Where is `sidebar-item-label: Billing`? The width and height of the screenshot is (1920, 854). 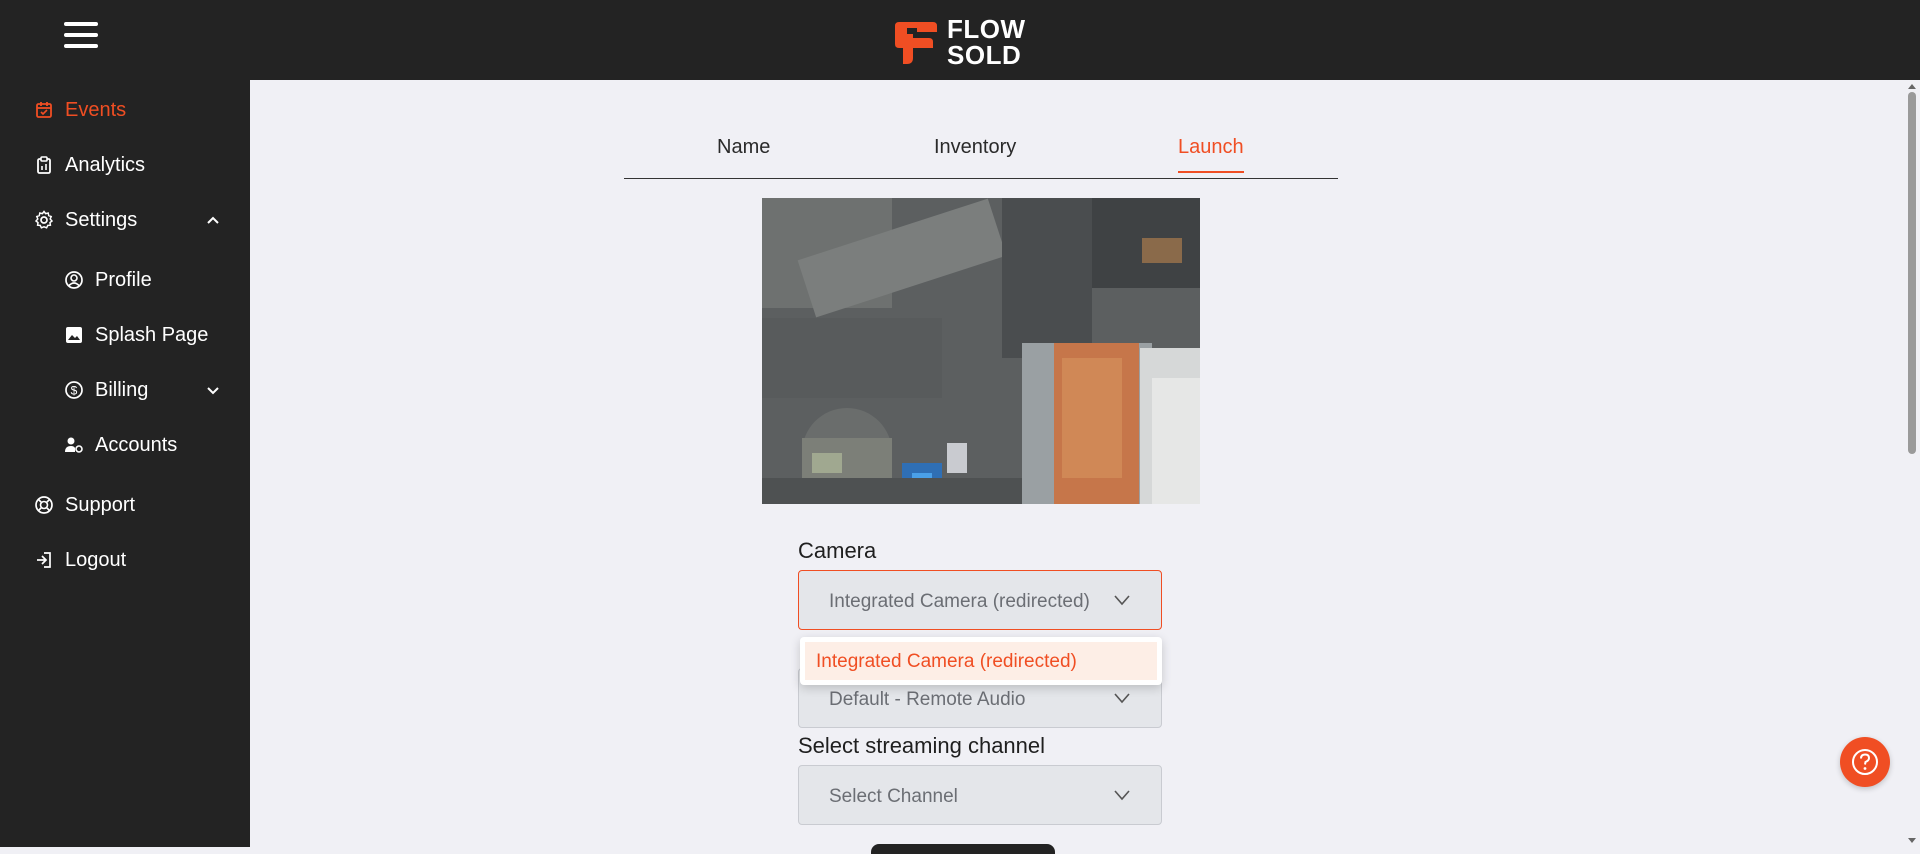
sidebar-item-label: Billing is located at coordinates (122, 389).